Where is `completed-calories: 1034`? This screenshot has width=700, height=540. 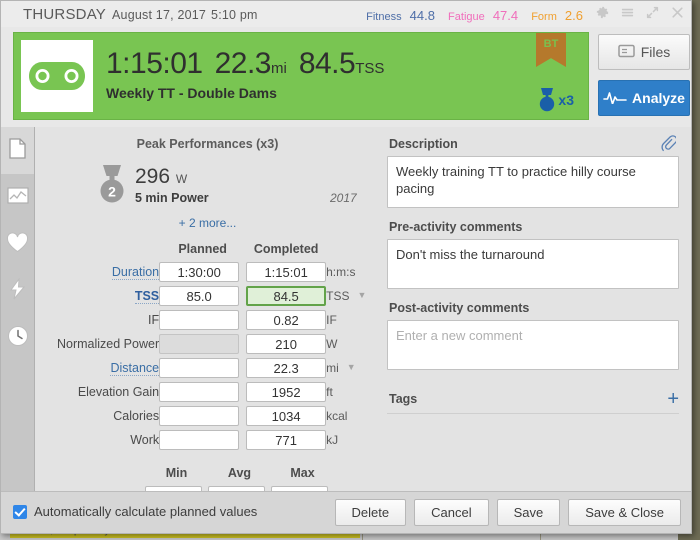
completed-calories: 1034 is located at coordinates (286, 416).